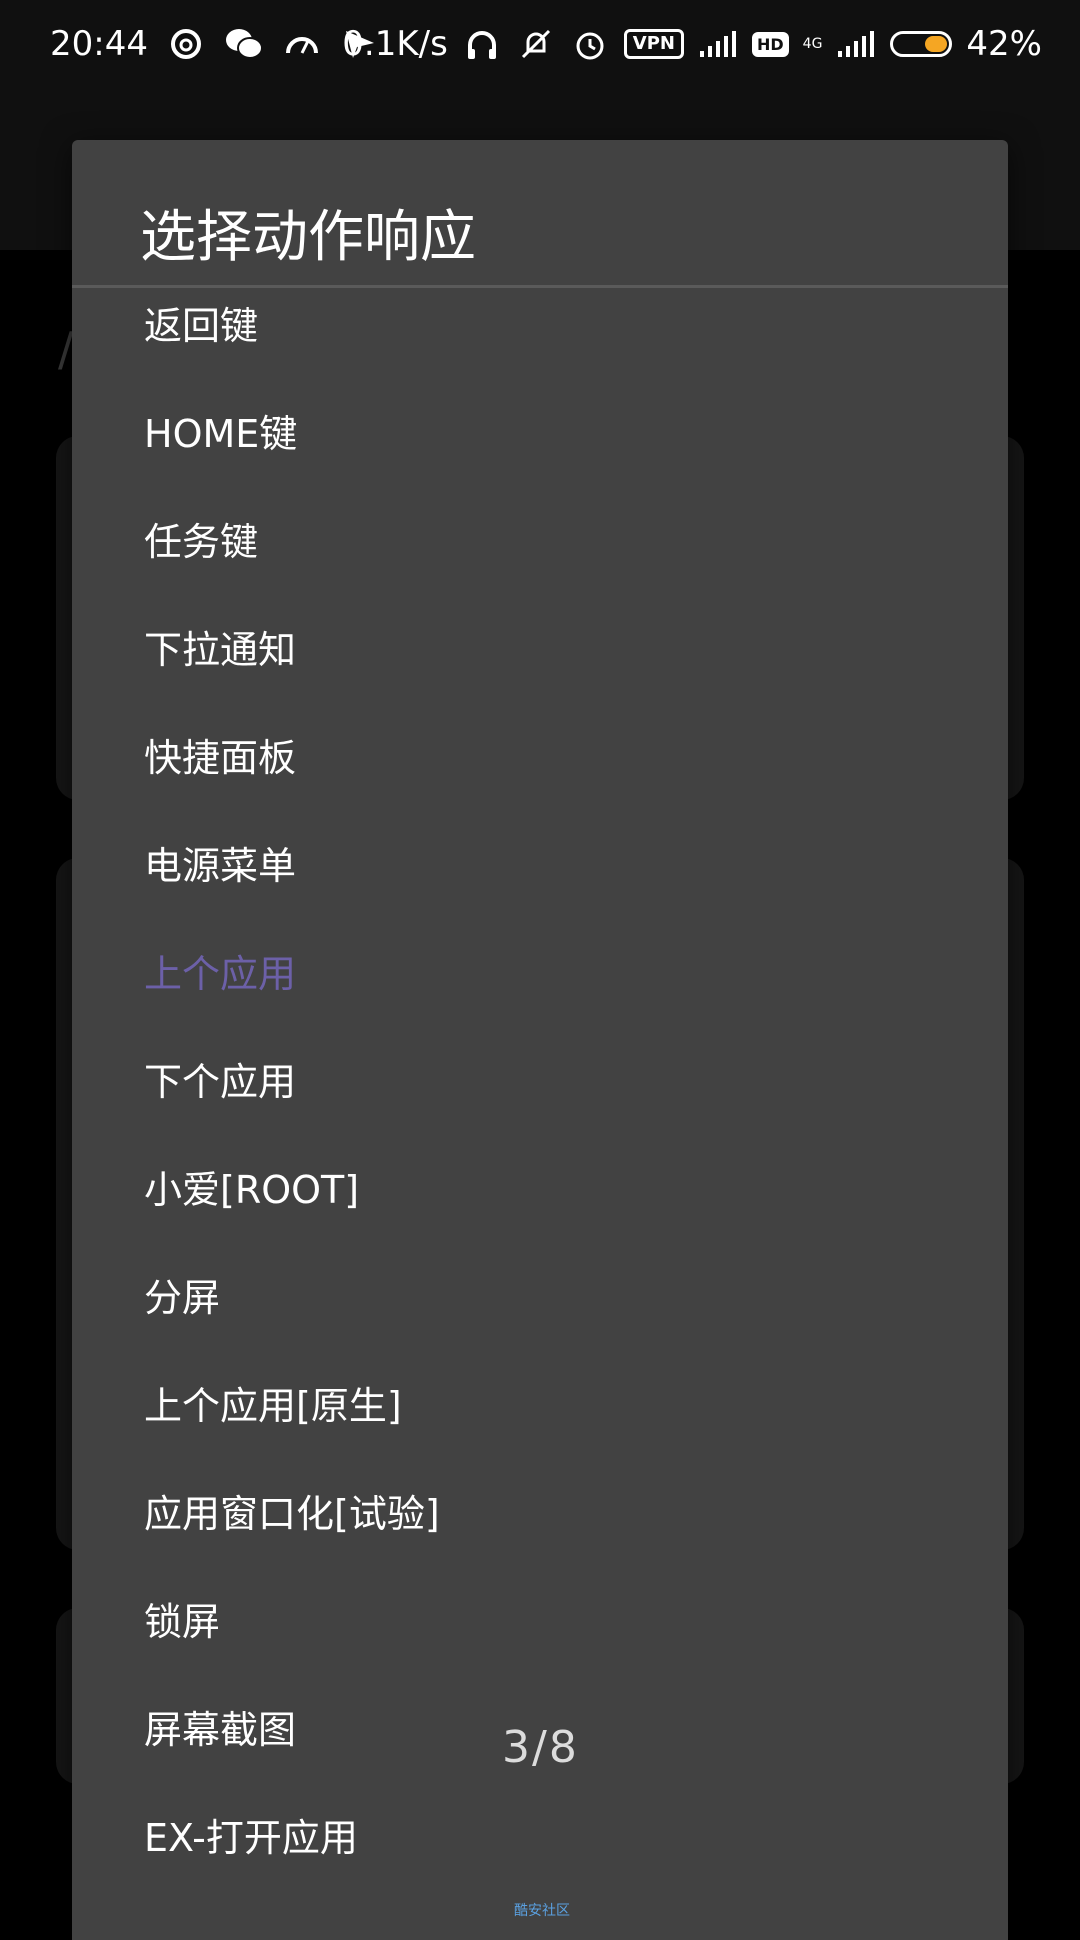 The image size is (1080, 1940). I want to click on page-indicator: 3/8, so click(540, 1747).